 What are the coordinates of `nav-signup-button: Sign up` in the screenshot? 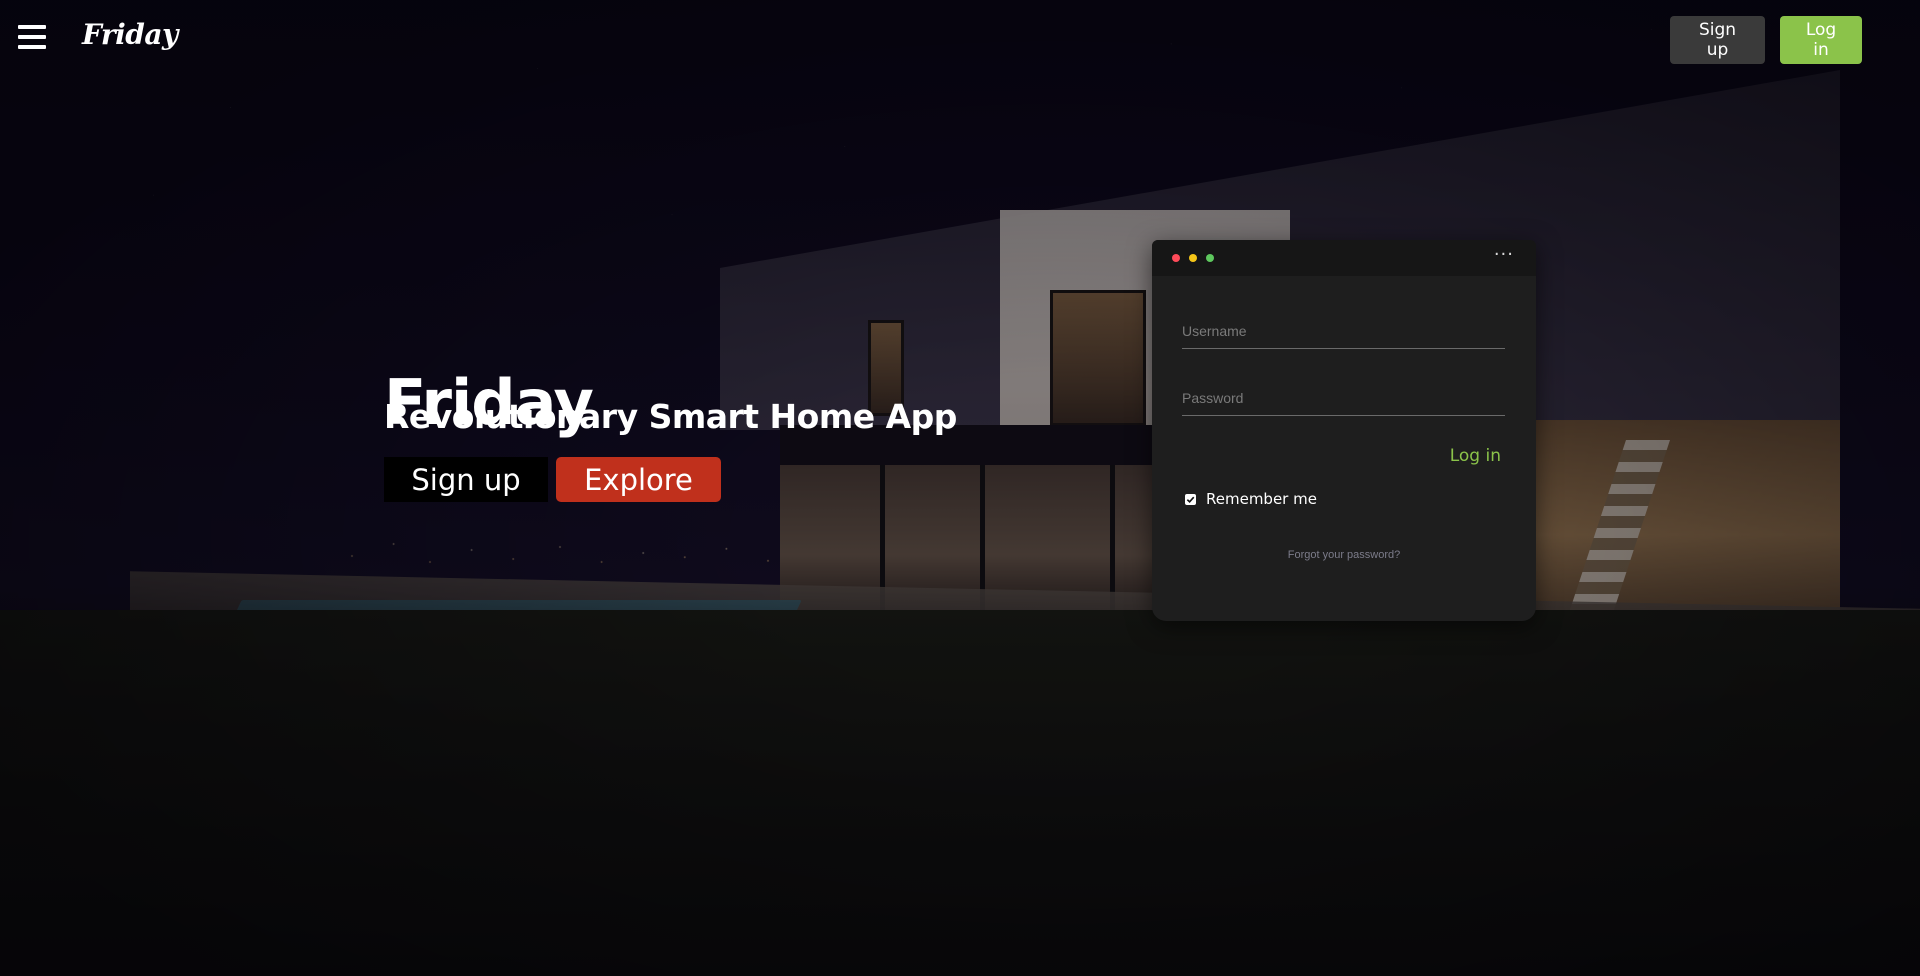 It's located at (1717, 40).